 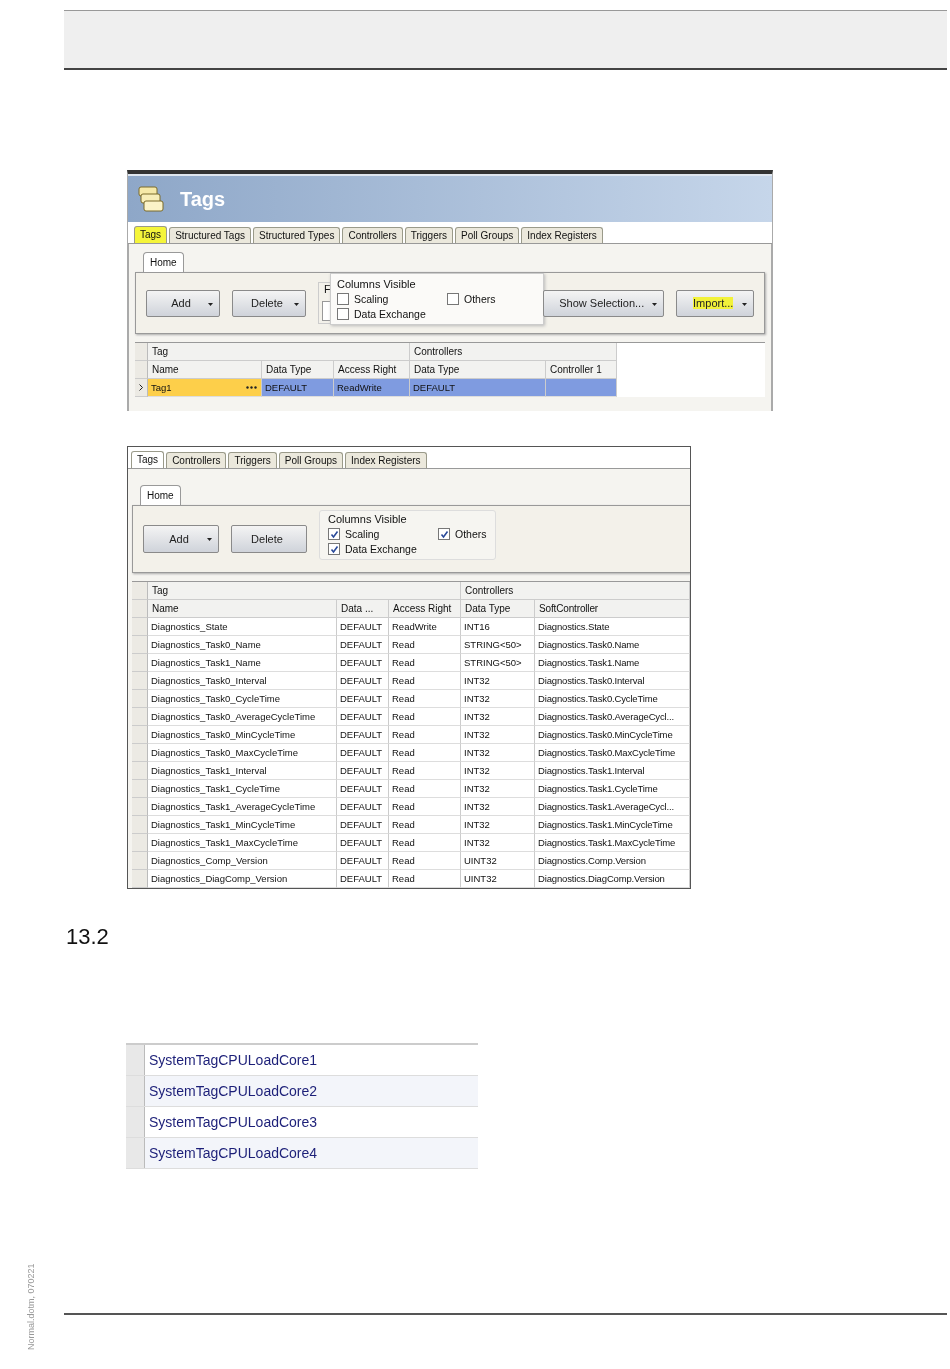 I want to click on column-header: SoftController, so click(x=612, y=609).